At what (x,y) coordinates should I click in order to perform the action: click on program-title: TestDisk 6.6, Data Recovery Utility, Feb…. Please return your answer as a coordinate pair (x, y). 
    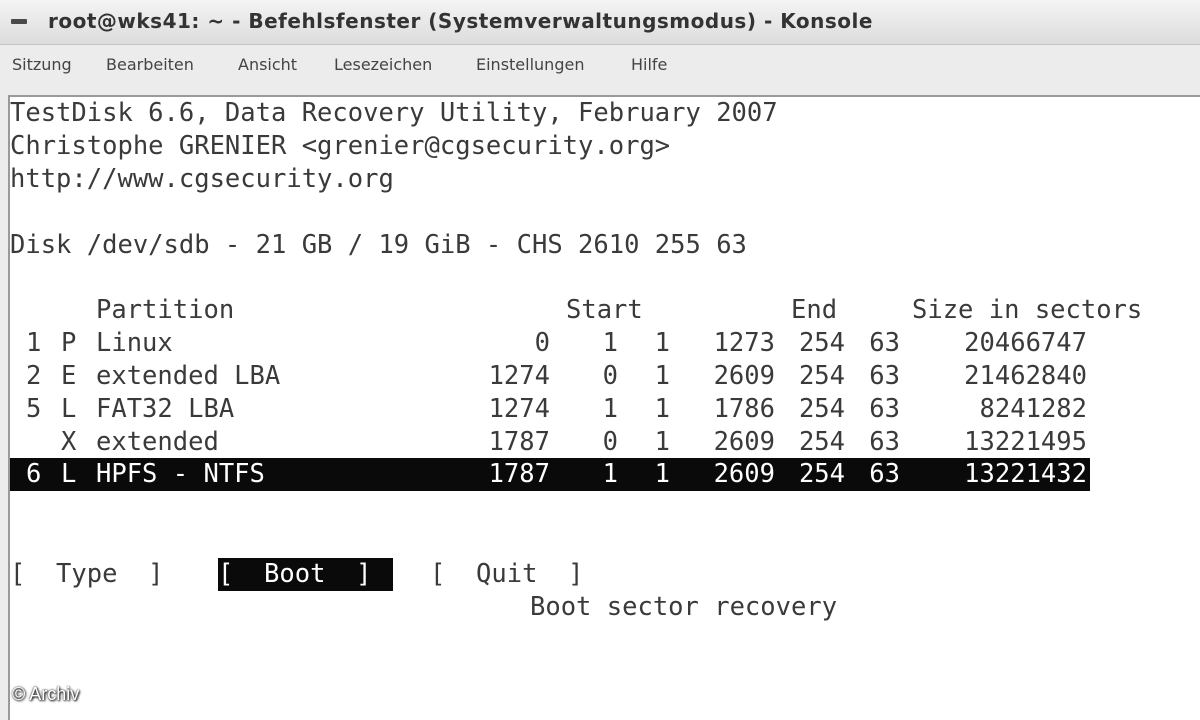
    Looking at the image, I should click on (394, 113).